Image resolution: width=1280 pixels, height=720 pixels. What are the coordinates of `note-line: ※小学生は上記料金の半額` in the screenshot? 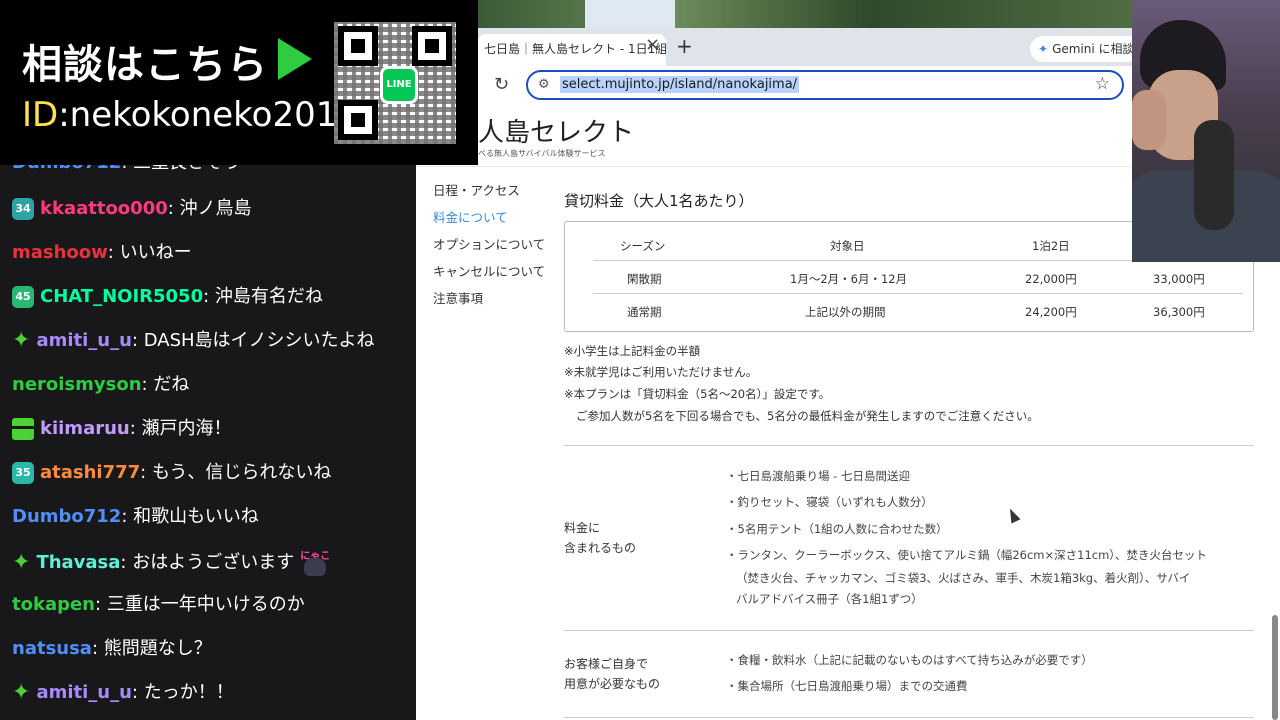 It's located at (632, 351).